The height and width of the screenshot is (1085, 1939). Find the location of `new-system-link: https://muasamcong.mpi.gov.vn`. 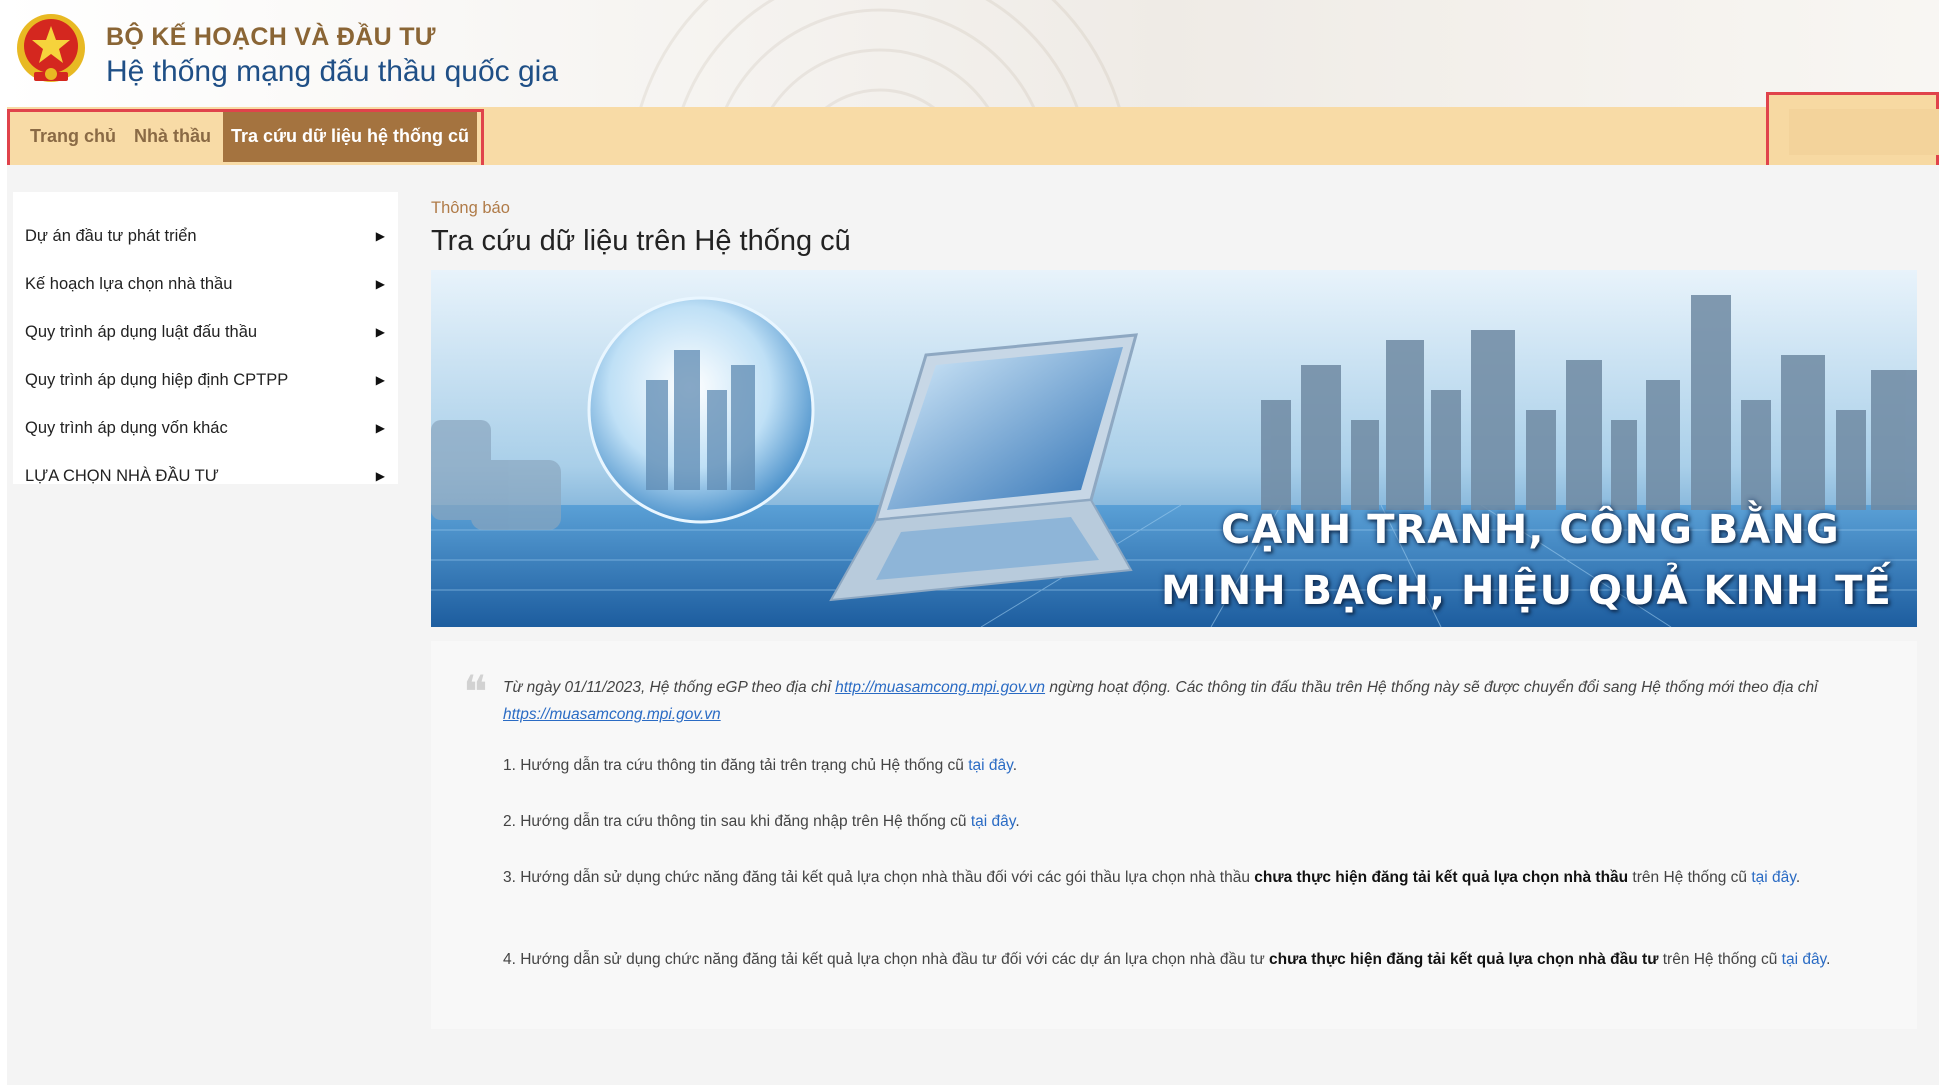

new-system-link: https://muasamcong.mpi.gov.vn is located at coordinates (612, 714).